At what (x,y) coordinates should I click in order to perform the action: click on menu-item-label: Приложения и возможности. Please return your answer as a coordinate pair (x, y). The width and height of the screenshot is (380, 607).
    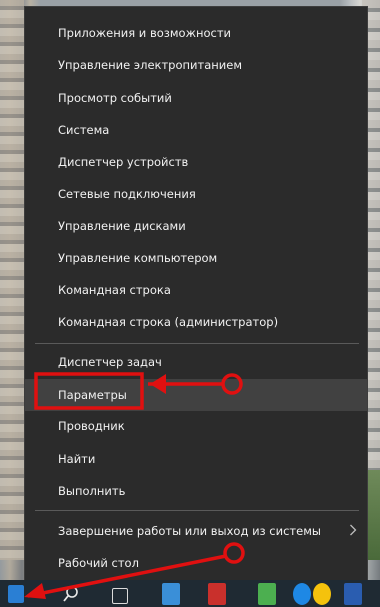
    Looking at the image, I should click on (144, 33).